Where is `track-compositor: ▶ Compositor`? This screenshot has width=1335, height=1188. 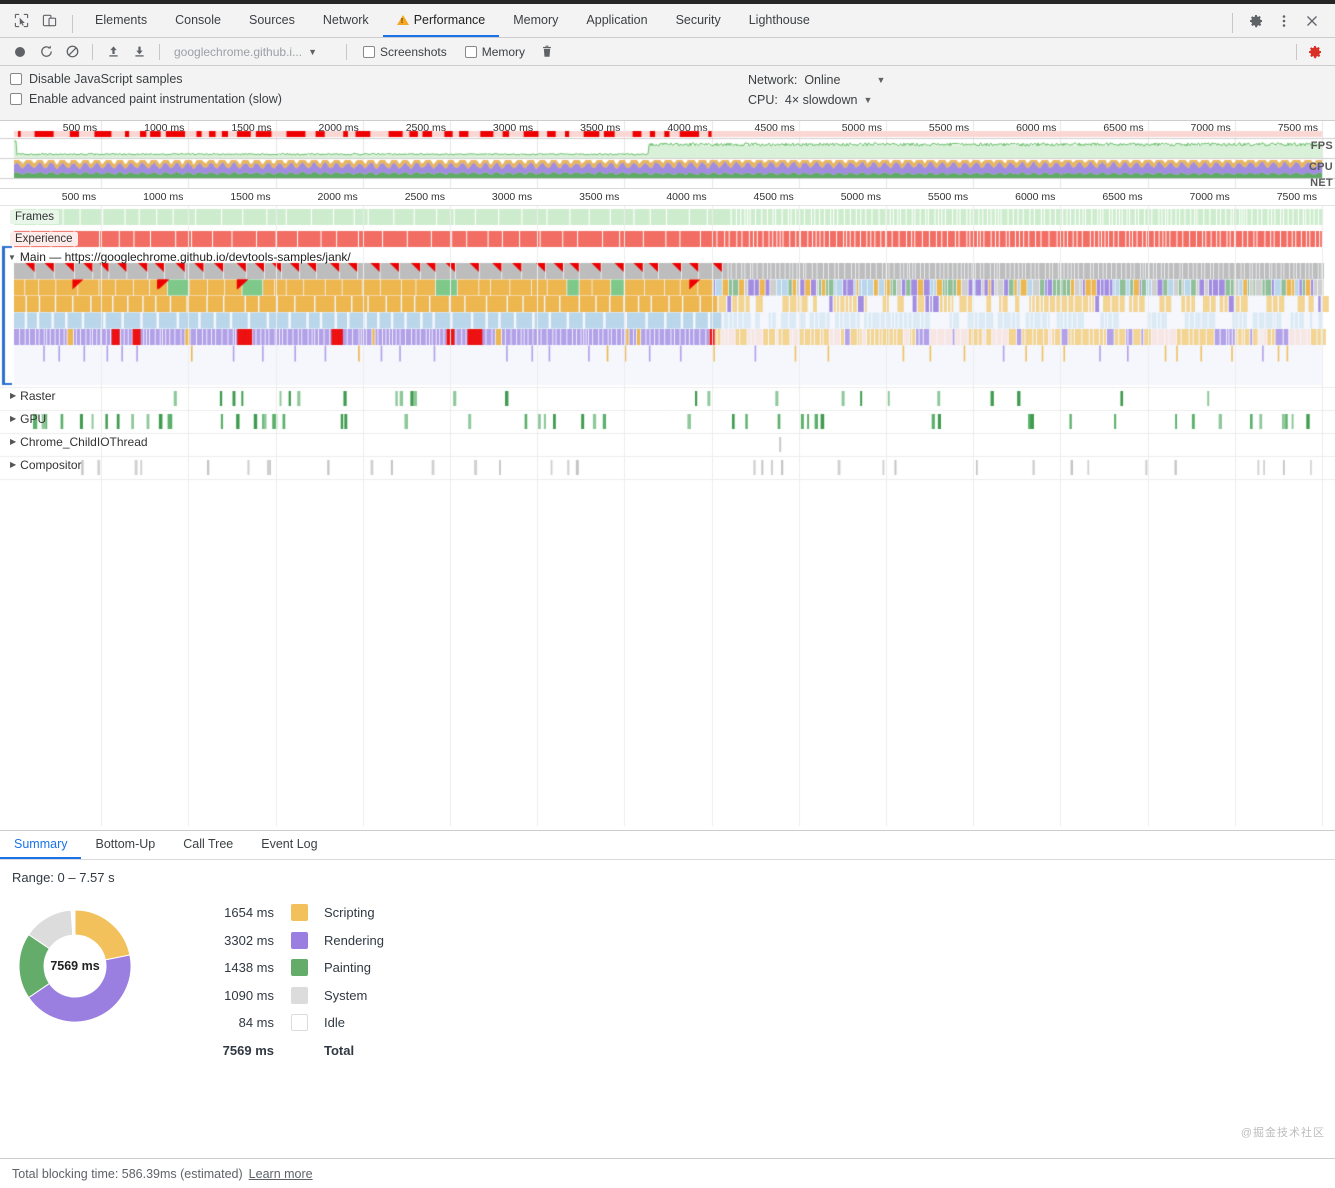
track-compositor: ▶ Compositor is located at coordinates (667, 464).